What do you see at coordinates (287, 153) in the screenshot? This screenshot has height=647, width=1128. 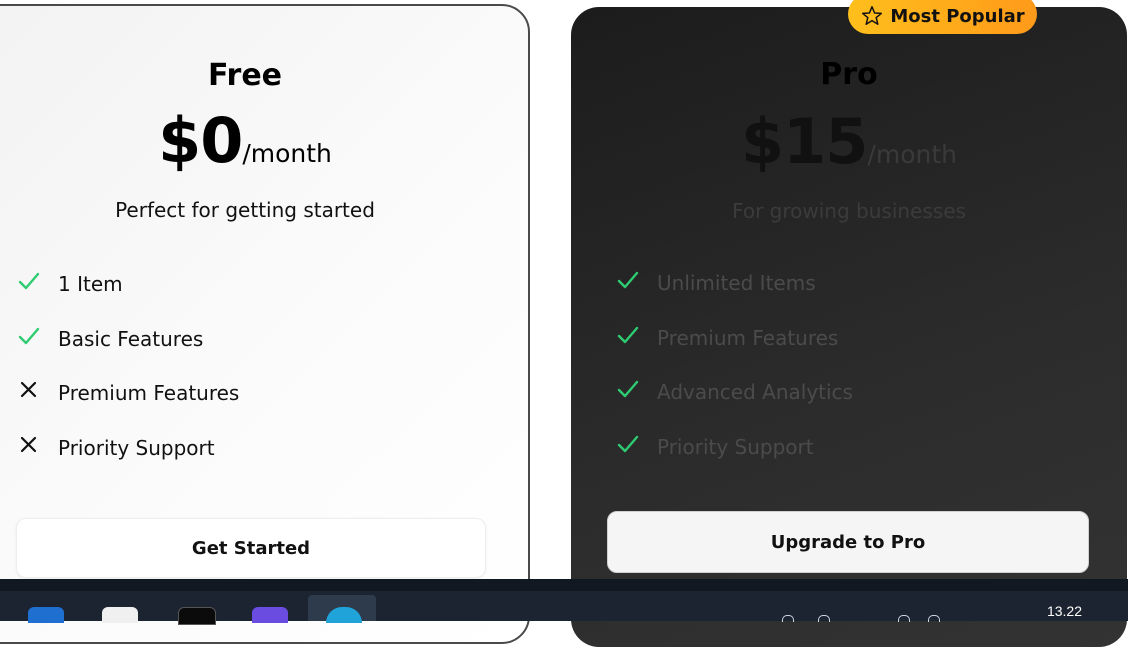 I see `price-period-free: /month` at bounding box center [287, 153].